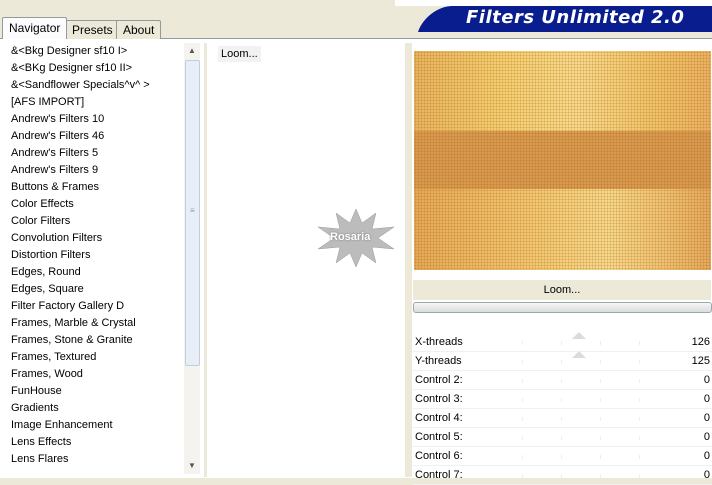  I want to click on control-value: 126, so click(700, 342).